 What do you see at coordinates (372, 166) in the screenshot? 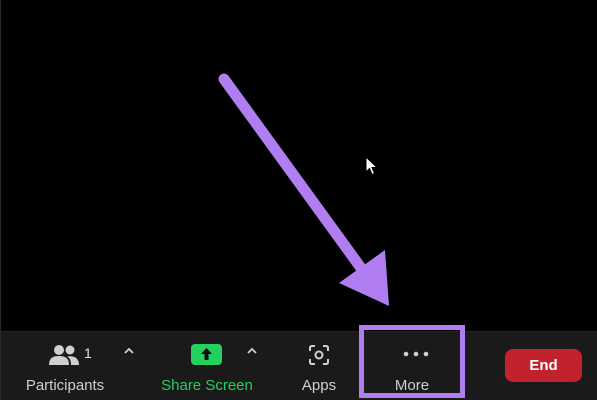
I see `mouse-cursor-icon` at bounding box center [372, 166].